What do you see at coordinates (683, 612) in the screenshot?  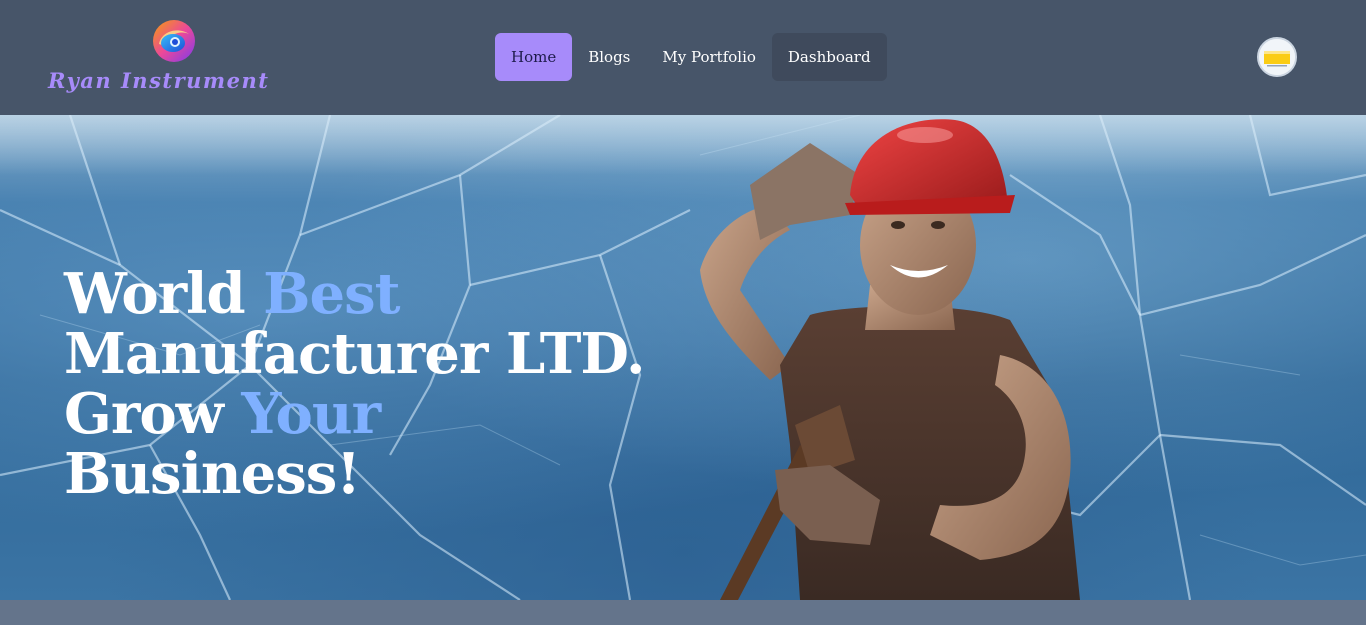 I see `page-bottom-band` at bounding box center [683, 612].